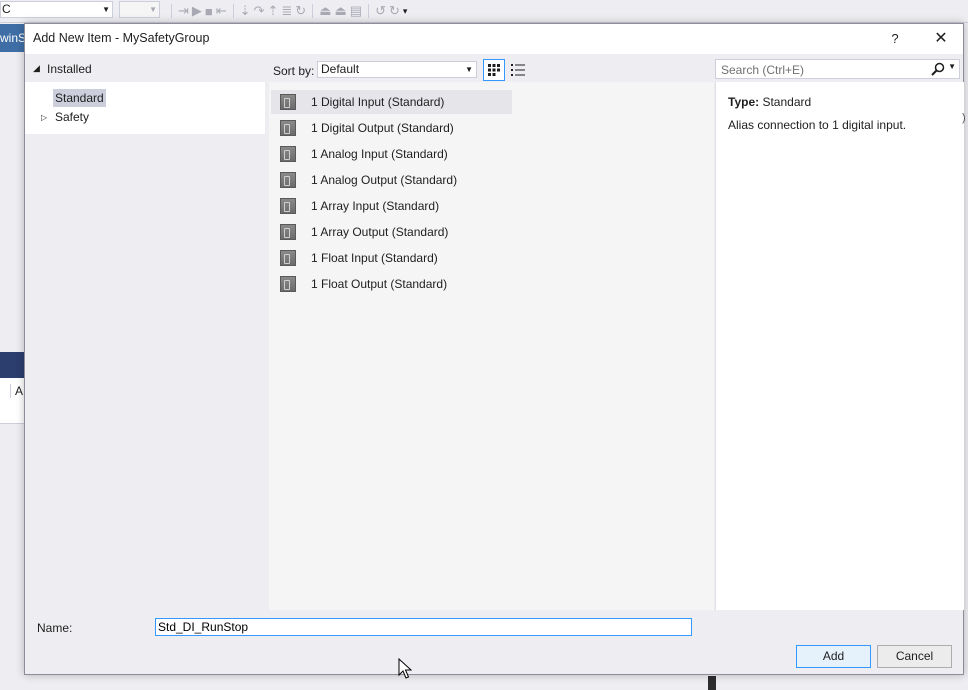  What do you see at coordinates (397, 69) in the screenshot?
I see `sort-dropdown: Default ▼` at bounding box center [397, 69].